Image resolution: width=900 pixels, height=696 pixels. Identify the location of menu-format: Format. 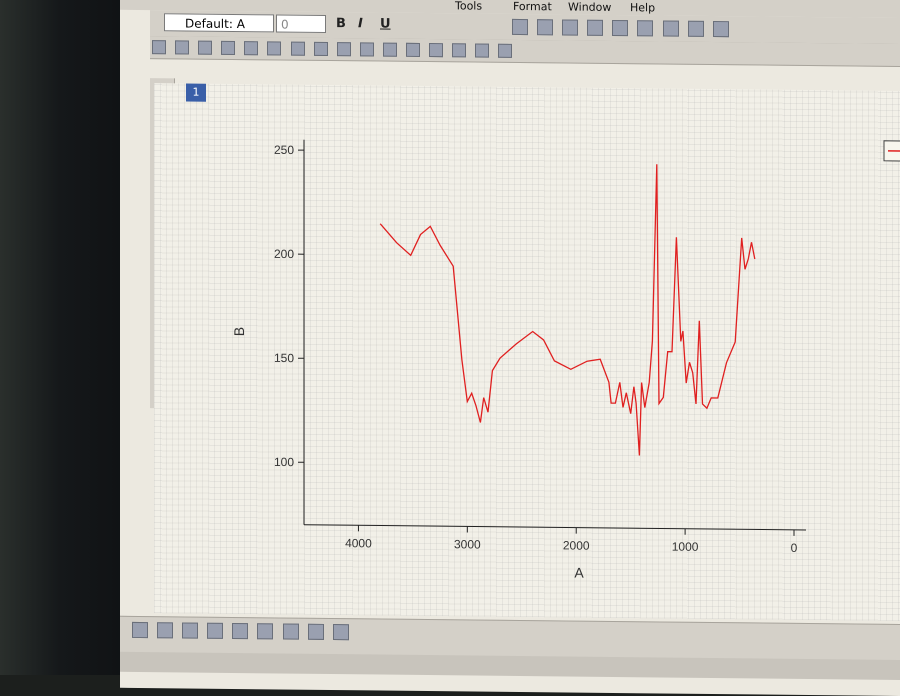
(532, 6).